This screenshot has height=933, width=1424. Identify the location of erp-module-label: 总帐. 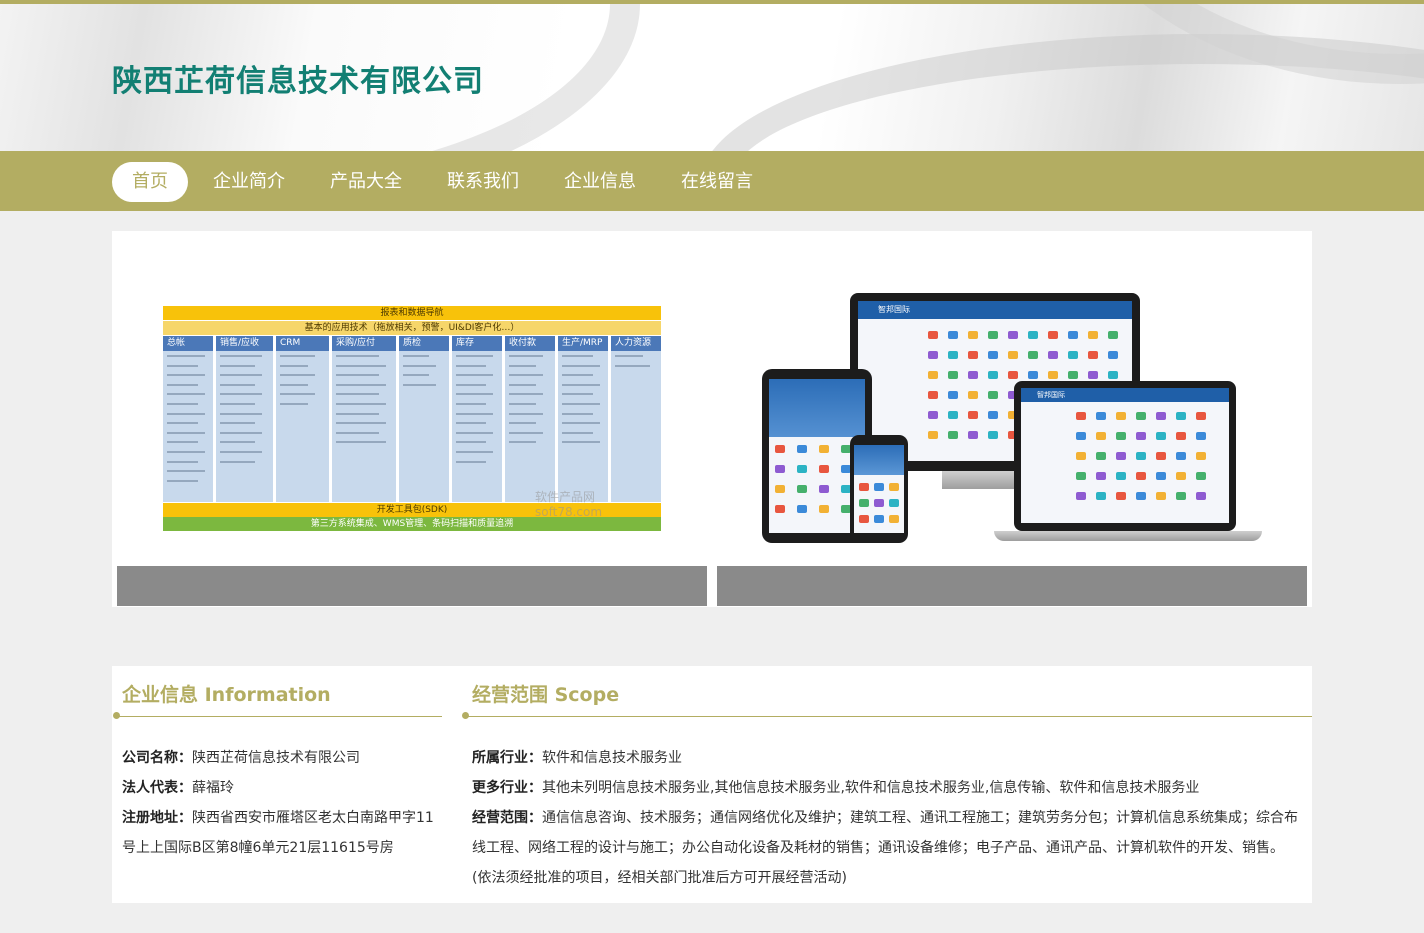
(188, 343).